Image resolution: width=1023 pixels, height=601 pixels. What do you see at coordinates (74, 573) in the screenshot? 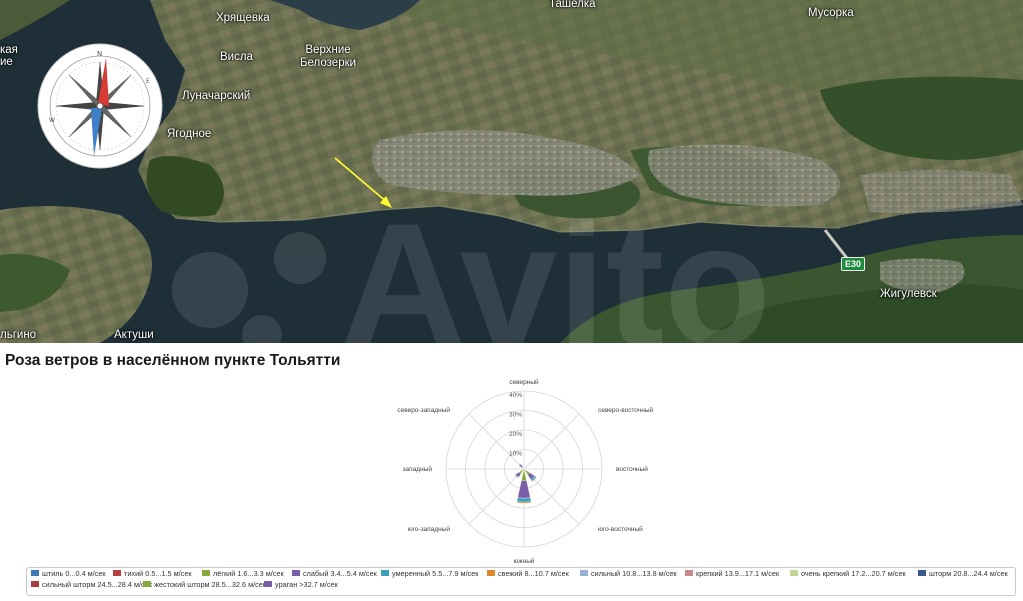
I see `legend-label: штиль 0...0.4 м/сек` at bounding box center [74, 573].